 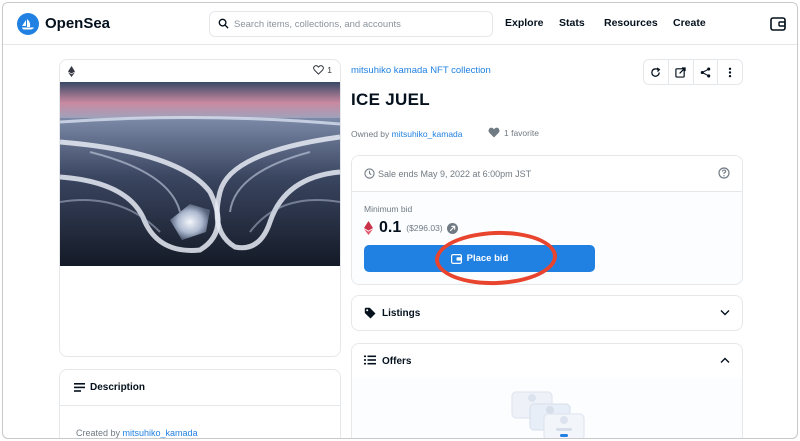 I want to click on nav-explore: Explore, so click(x=524, y=23).